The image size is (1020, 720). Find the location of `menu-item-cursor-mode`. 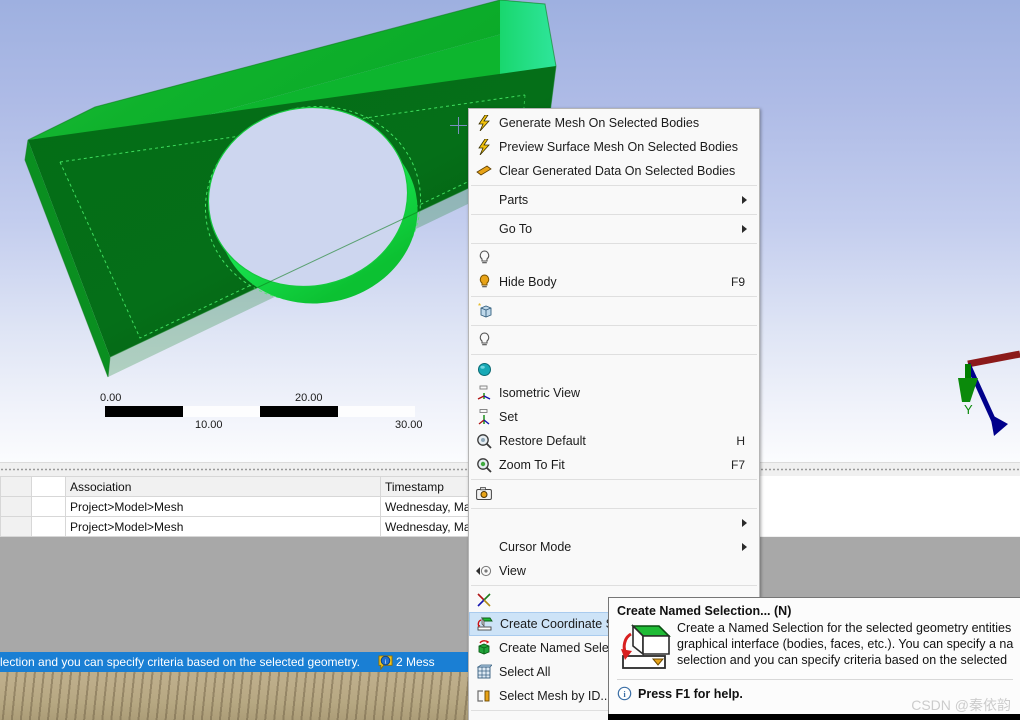

menu-item-cursor-mode is located at coordinates (614, 523).